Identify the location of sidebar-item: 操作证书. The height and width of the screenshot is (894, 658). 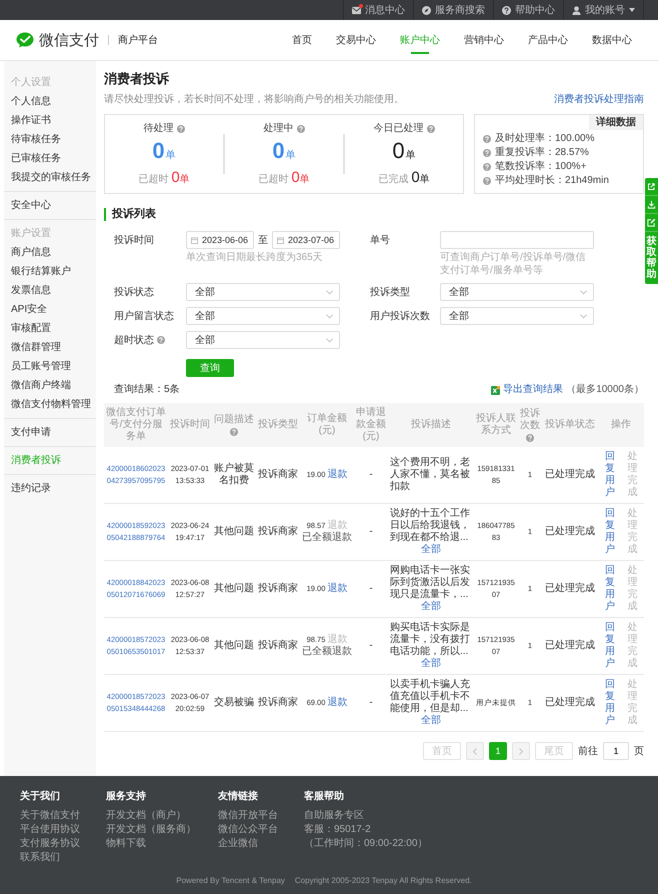
(50, 120).